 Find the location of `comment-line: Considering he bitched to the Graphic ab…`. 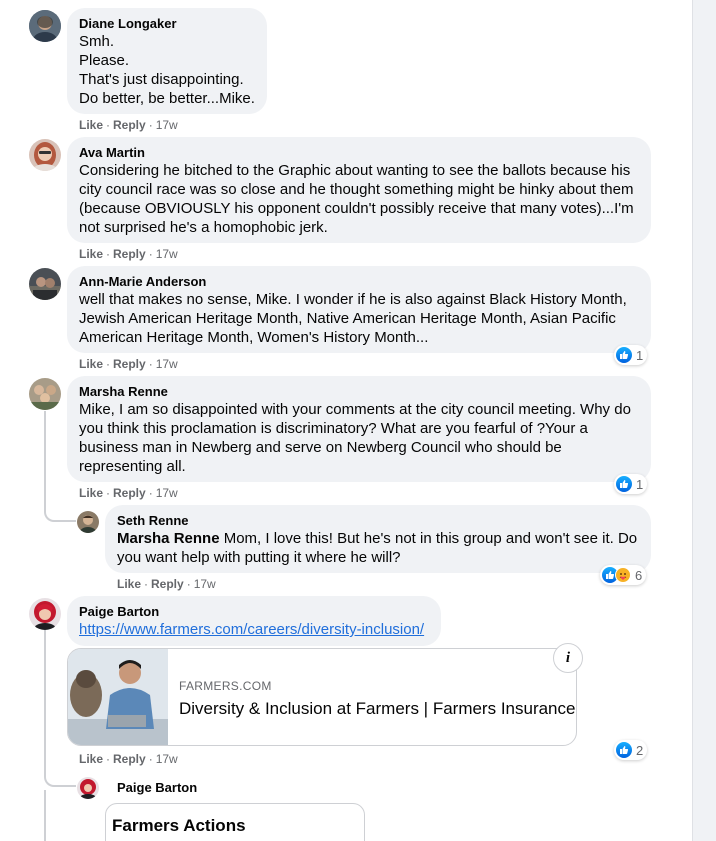

comment-line: Considering he bitched to the Graphic ab… is located at coordinates (355, 170).